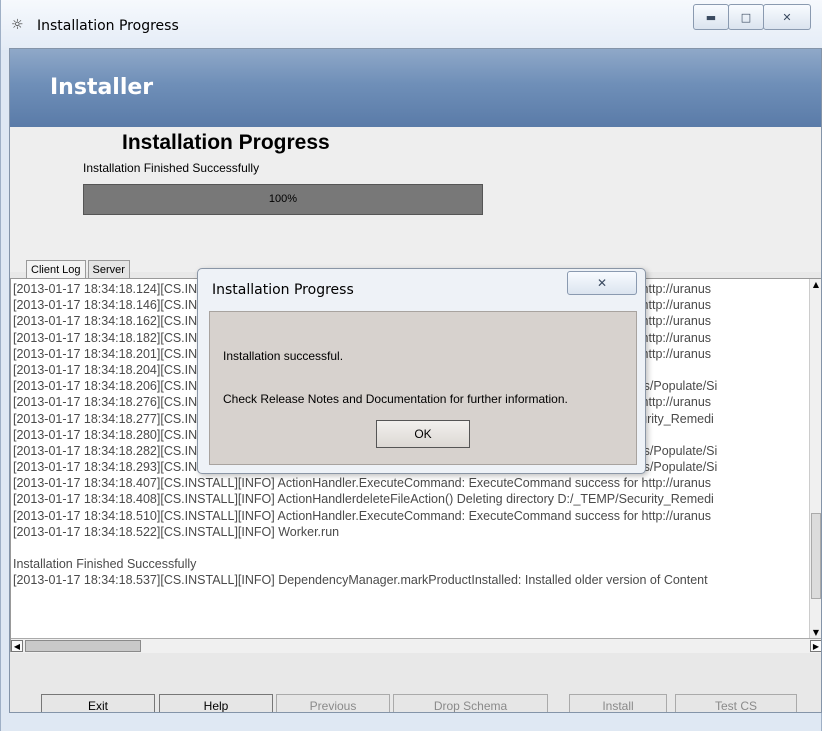  What do you see at coordinates (283, 290) in the screenshot?
I see `dialog-title: Installation Progress` at bounding box center [283, 290].